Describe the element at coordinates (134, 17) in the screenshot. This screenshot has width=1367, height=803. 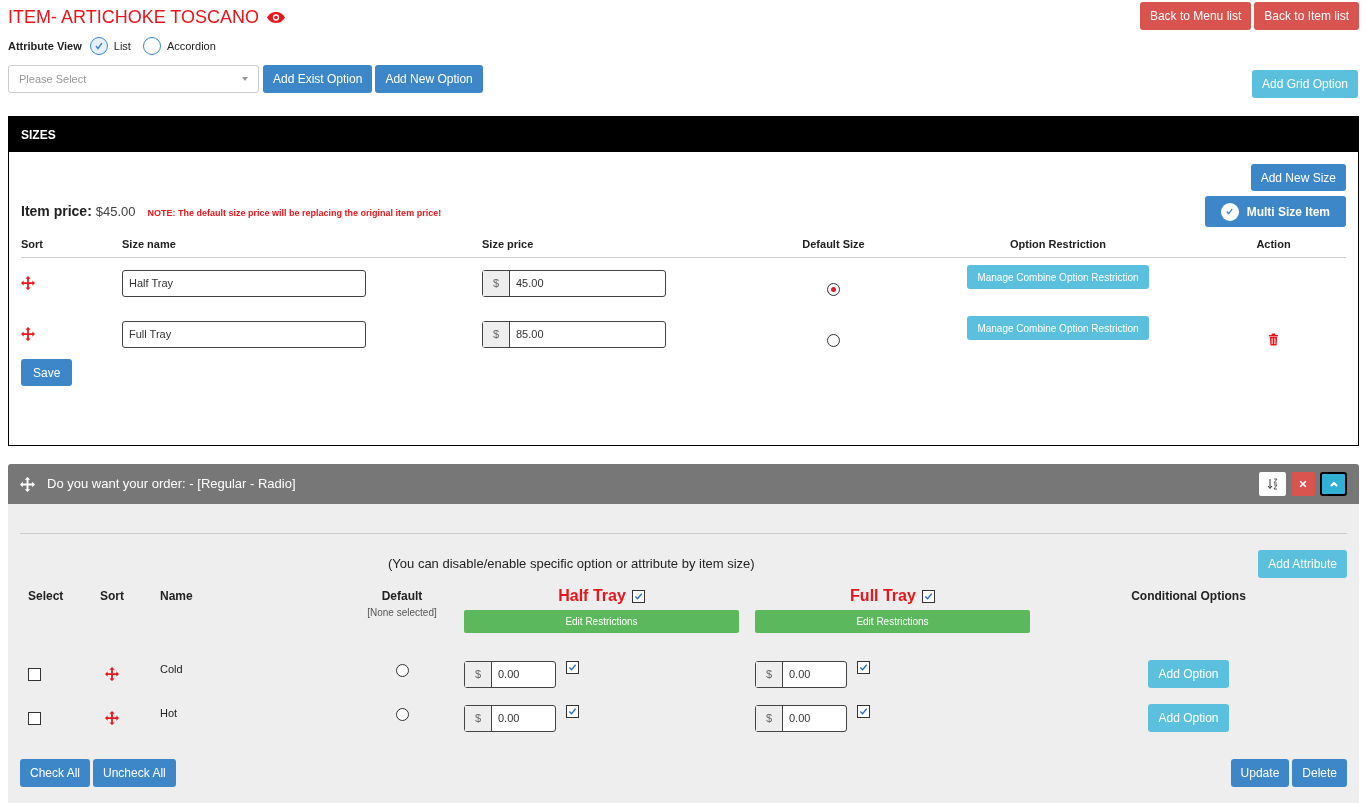
I see `page-title: ITEM- ARTICHOKE TOSCANO` at that location.